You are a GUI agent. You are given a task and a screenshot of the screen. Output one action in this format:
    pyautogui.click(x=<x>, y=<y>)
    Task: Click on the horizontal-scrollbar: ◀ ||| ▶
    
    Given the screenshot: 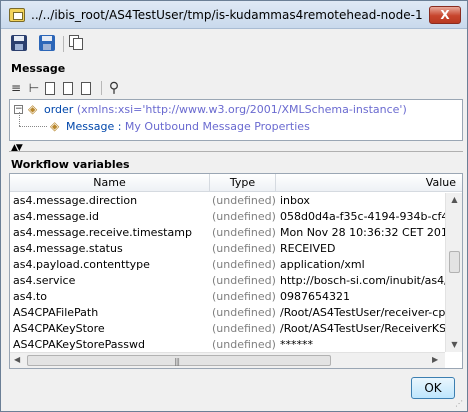 What is the action you would take?
    pyautogui.click(x=227, y=360)
    